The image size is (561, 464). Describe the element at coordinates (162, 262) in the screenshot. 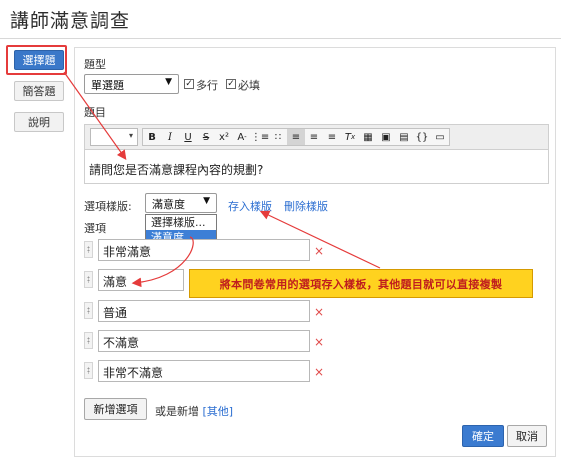

I see `arrow-to-option` at that location.